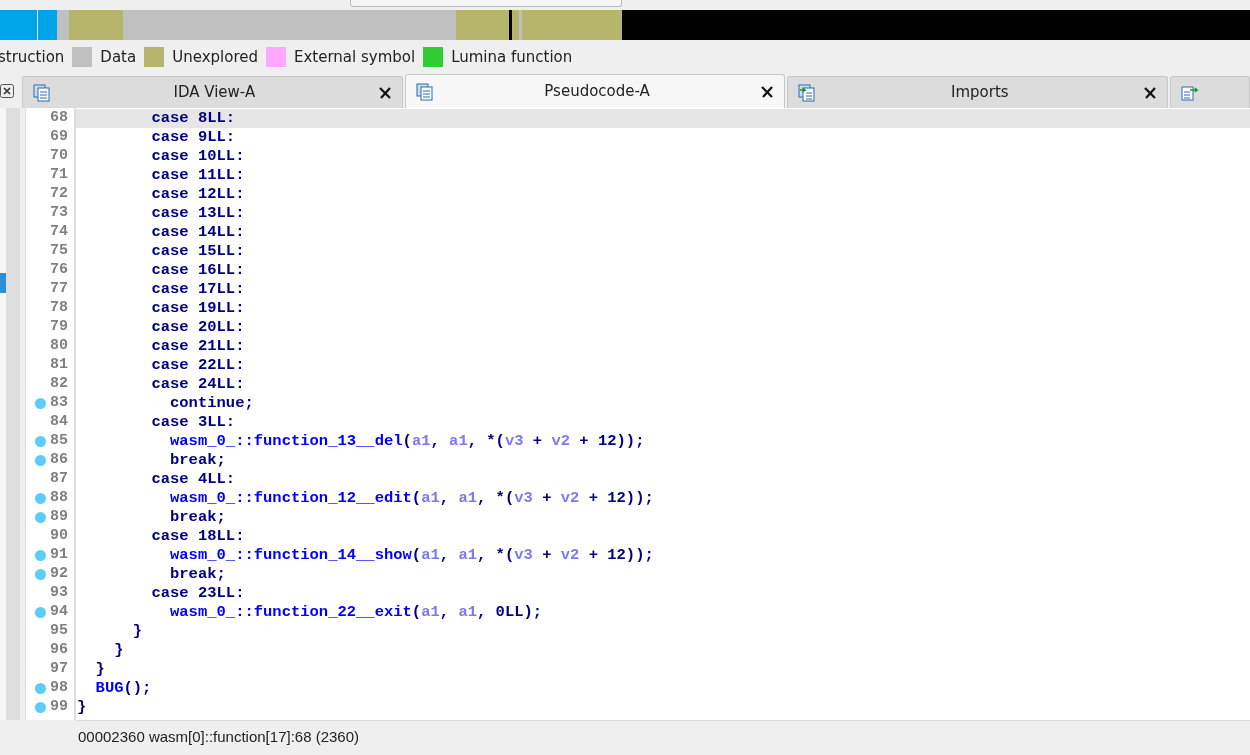  Describe the element at coordinates (198, 289) in the screenshot. I see `code-line: case 17LL:` at that location.